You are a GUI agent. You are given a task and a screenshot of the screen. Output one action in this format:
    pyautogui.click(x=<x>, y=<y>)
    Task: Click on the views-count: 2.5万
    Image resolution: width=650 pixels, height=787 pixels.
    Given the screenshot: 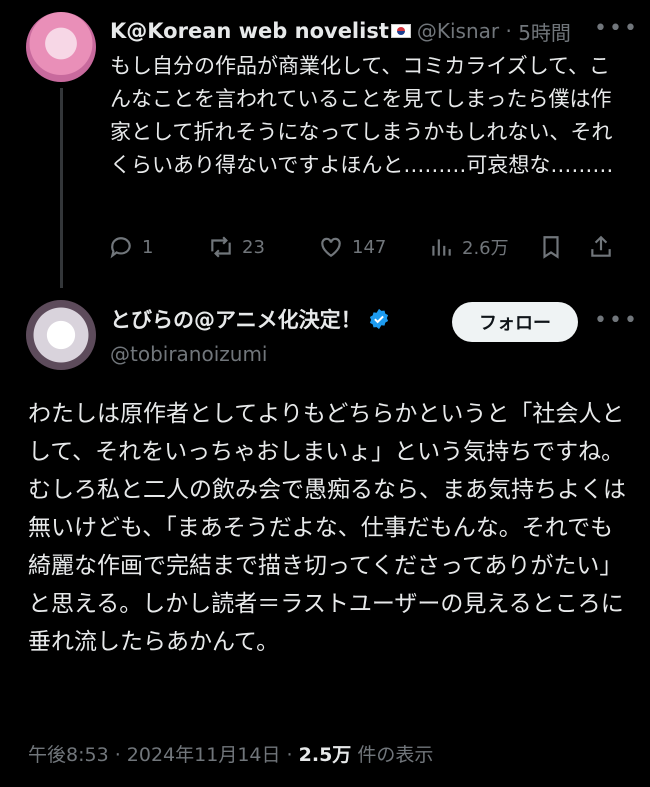 What is the action you would take?
    pyautogui.click(x=325, y=755)
    